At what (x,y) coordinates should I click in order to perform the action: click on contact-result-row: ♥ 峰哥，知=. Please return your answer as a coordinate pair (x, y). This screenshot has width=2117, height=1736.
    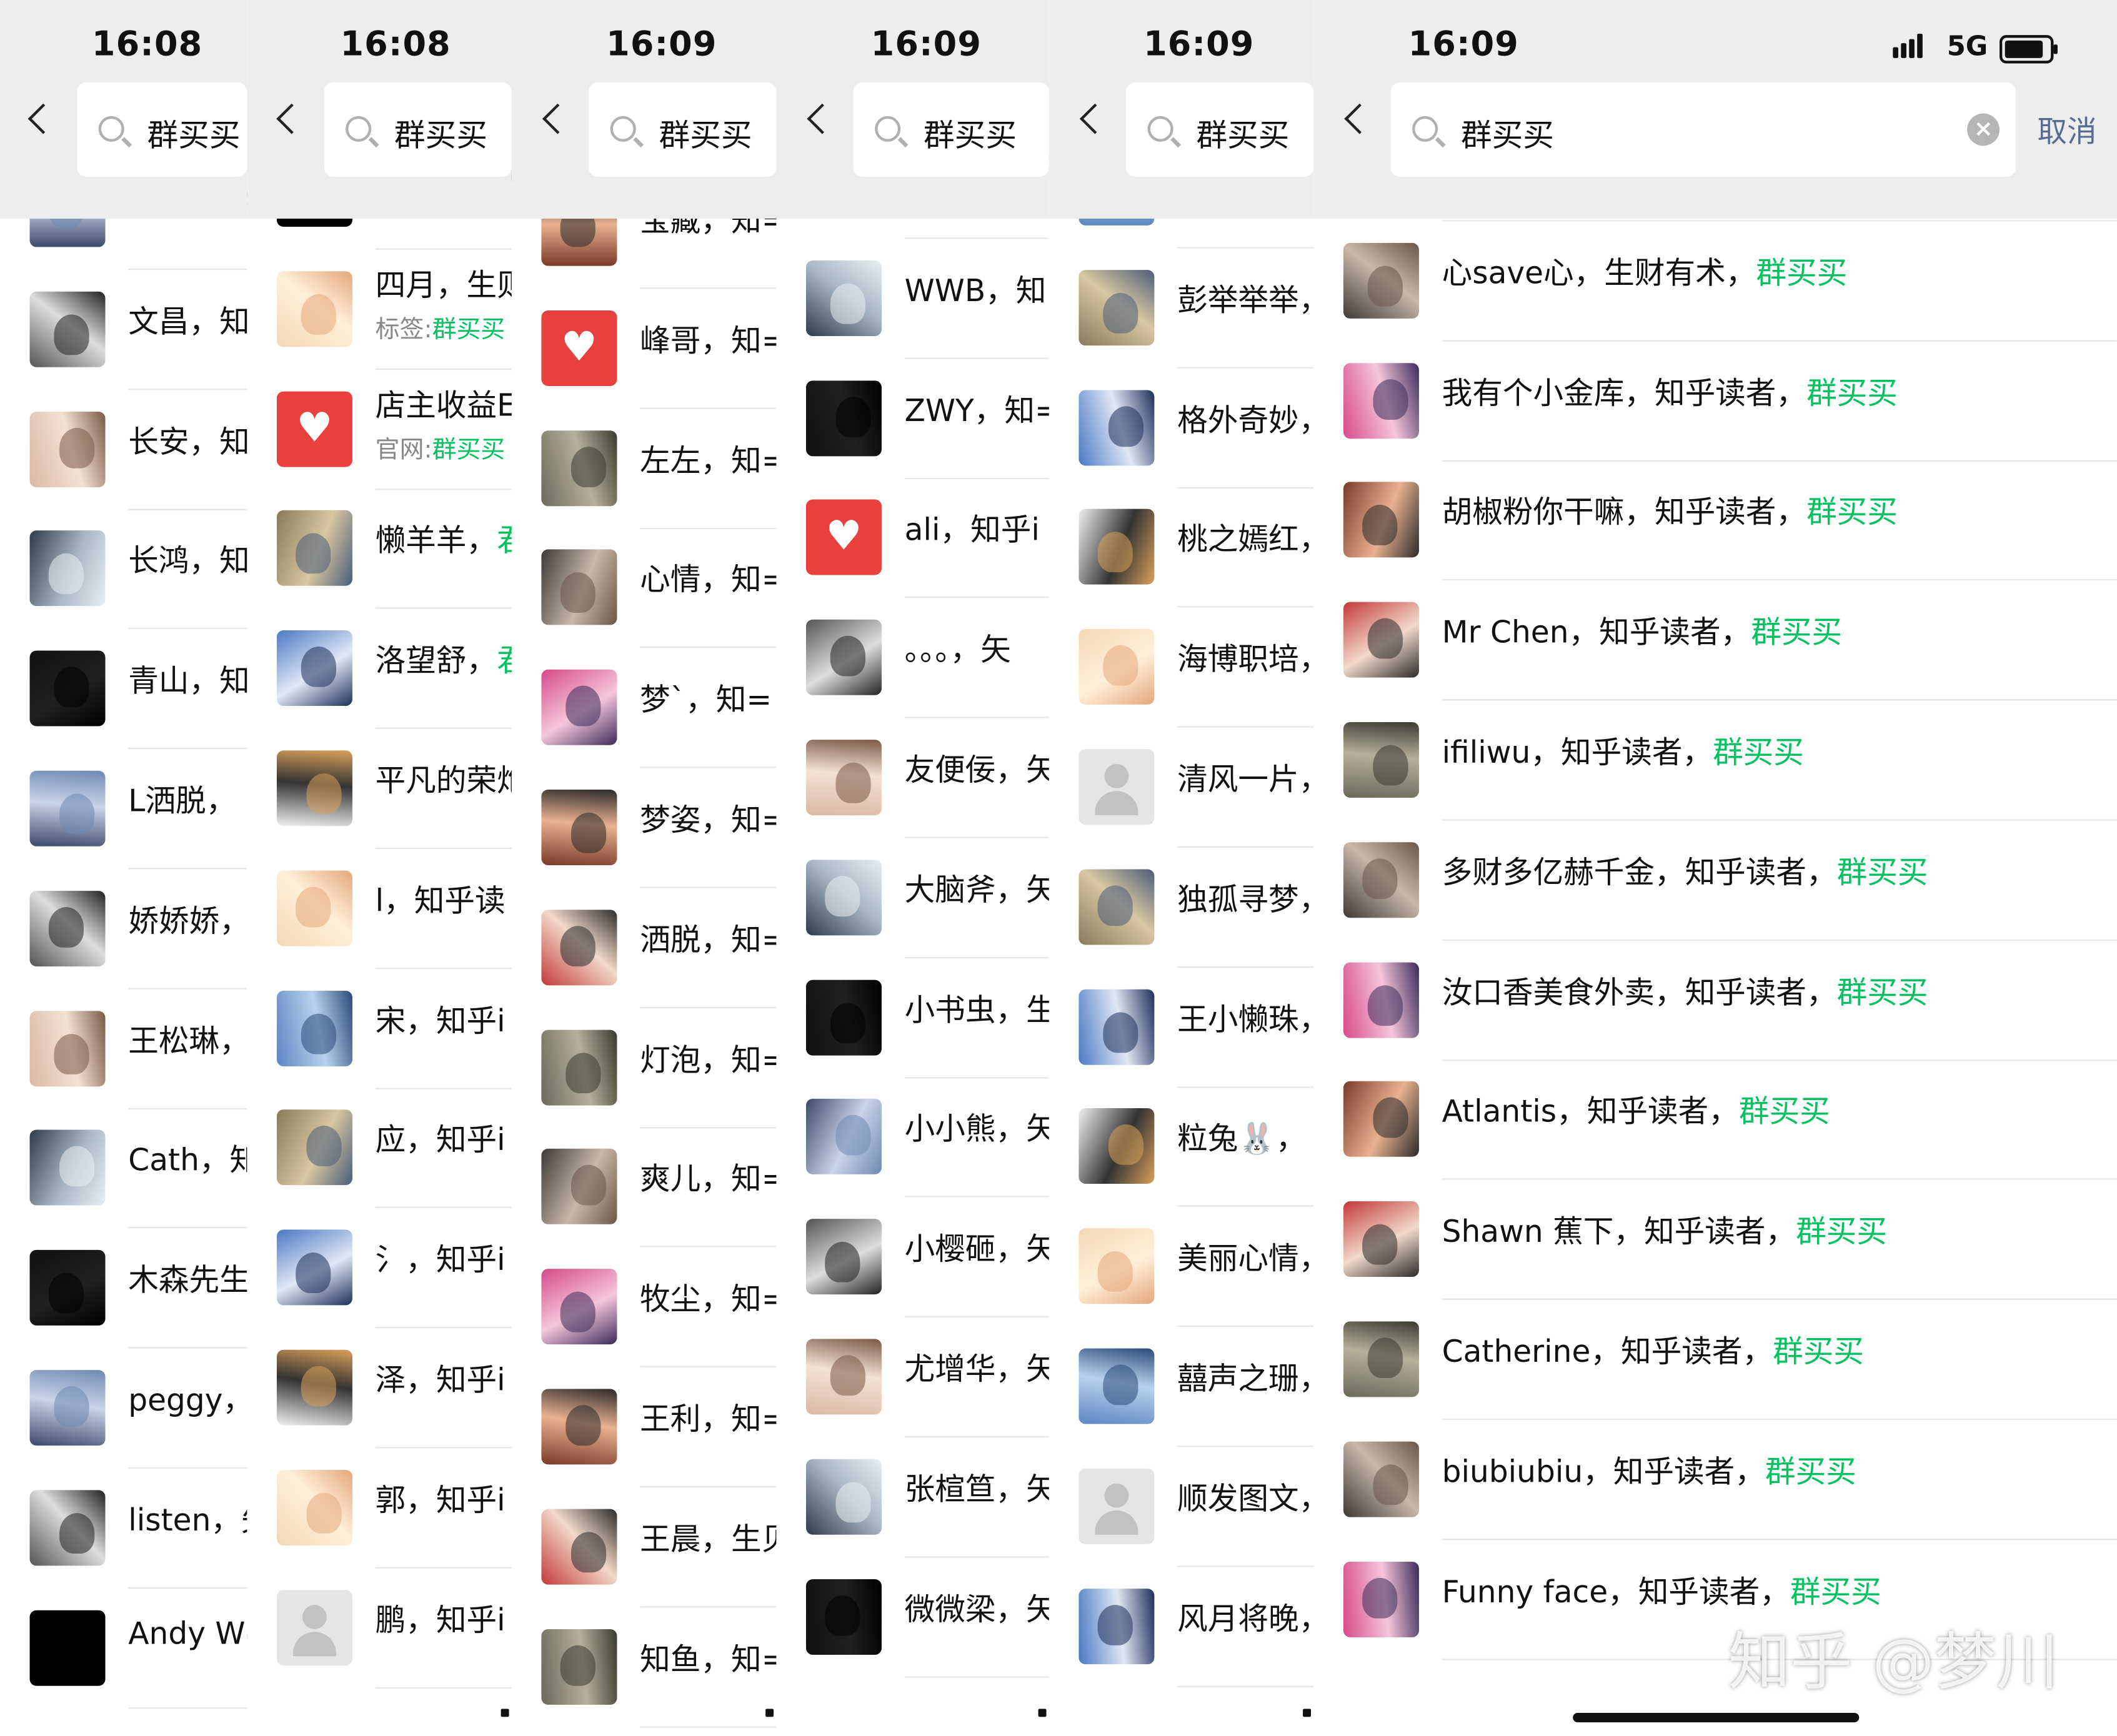
    Looking at the image, I should click on (644, 349).